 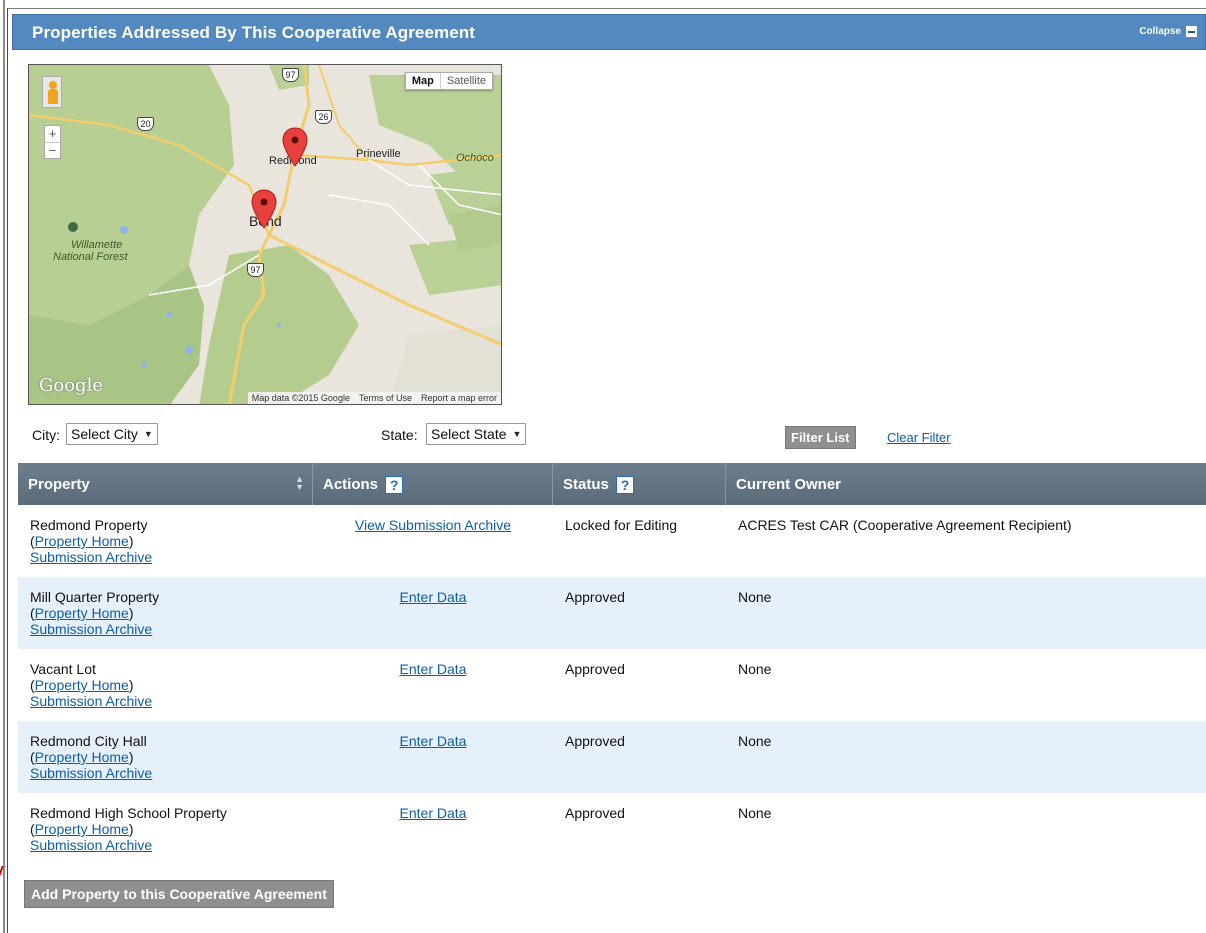 What do you see at coordinates (323, 117) in the screenshot?
I see `highway-26-shield: 26` at bounding box center [323, 117].